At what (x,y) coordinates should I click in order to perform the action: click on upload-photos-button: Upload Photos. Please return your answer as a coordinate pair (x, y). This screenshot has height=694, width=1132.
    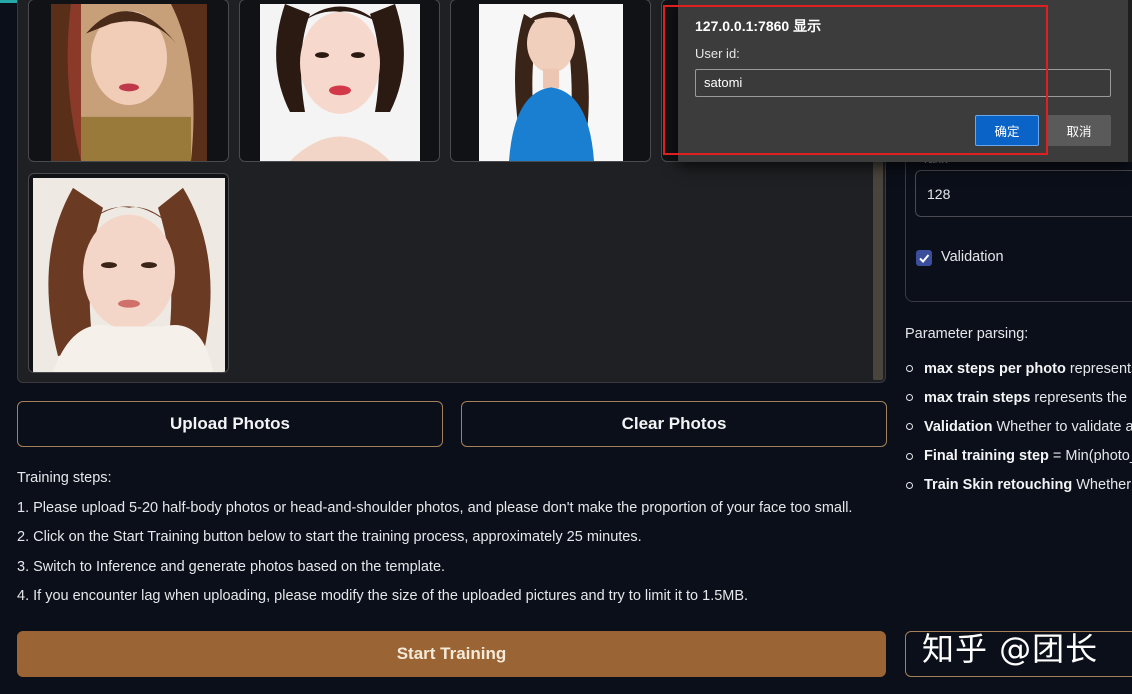
    Looking at the image, I should click on (230, 424).